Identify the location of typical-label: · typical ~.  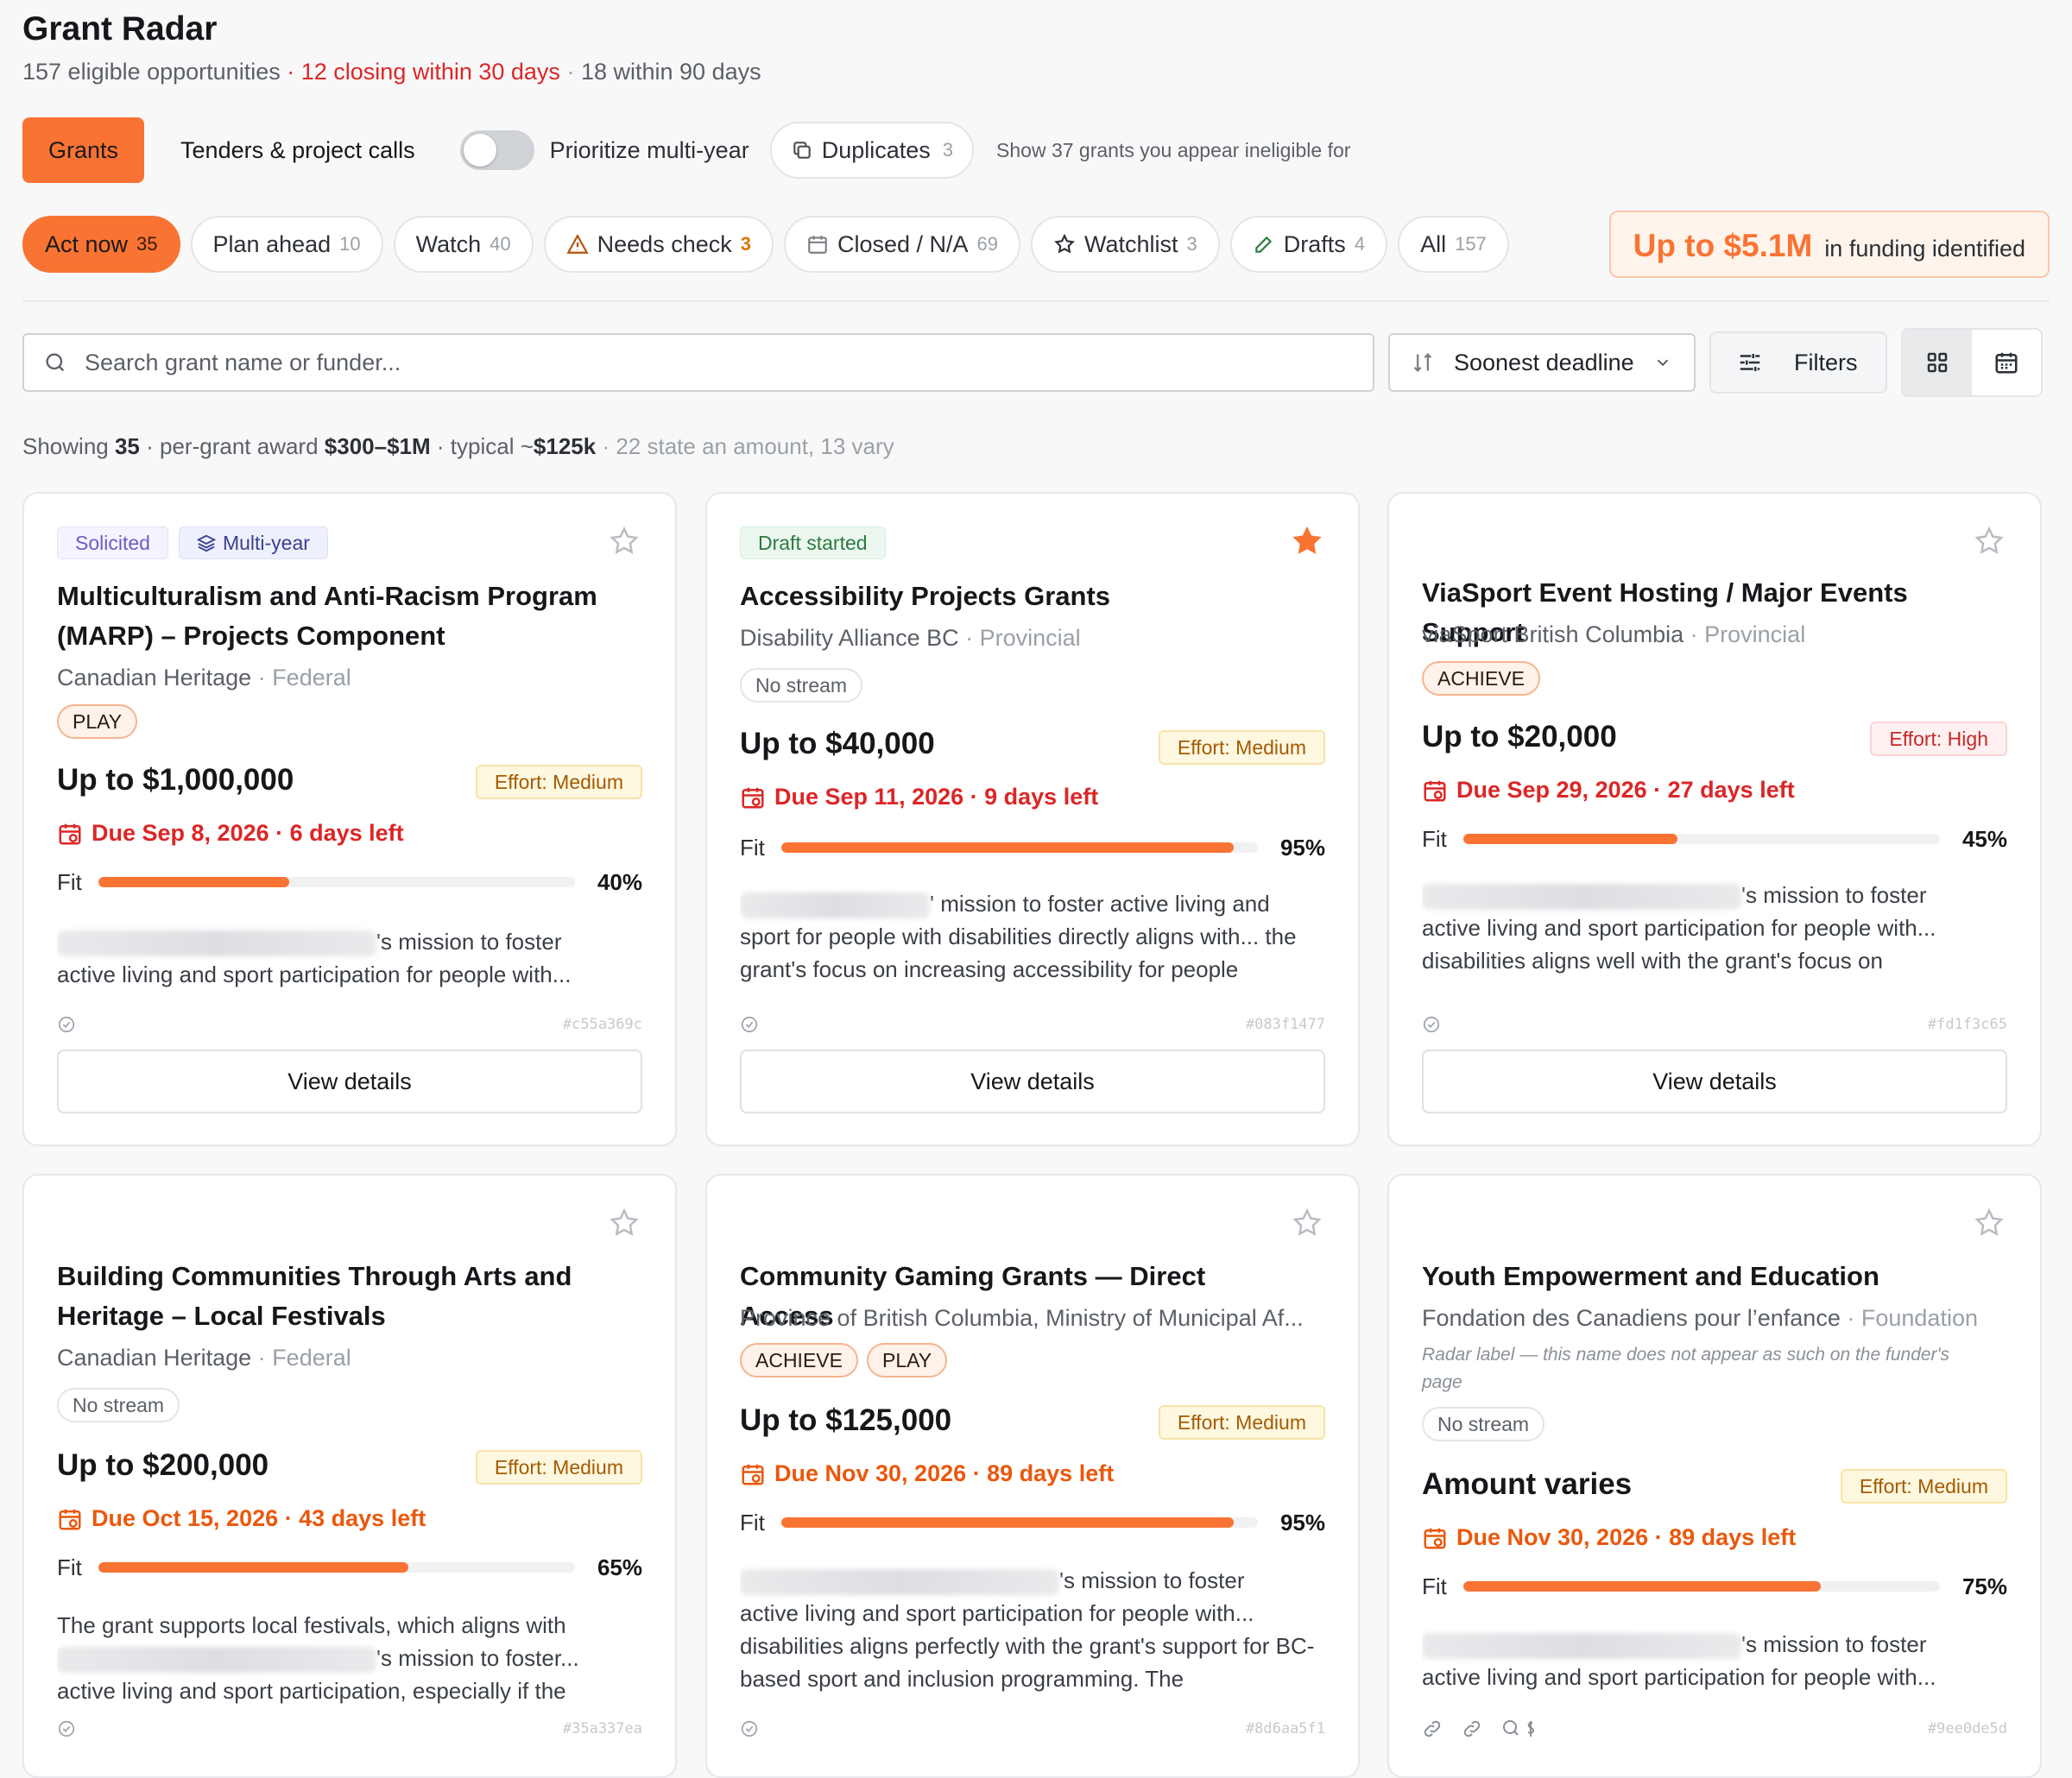
(485, 446).